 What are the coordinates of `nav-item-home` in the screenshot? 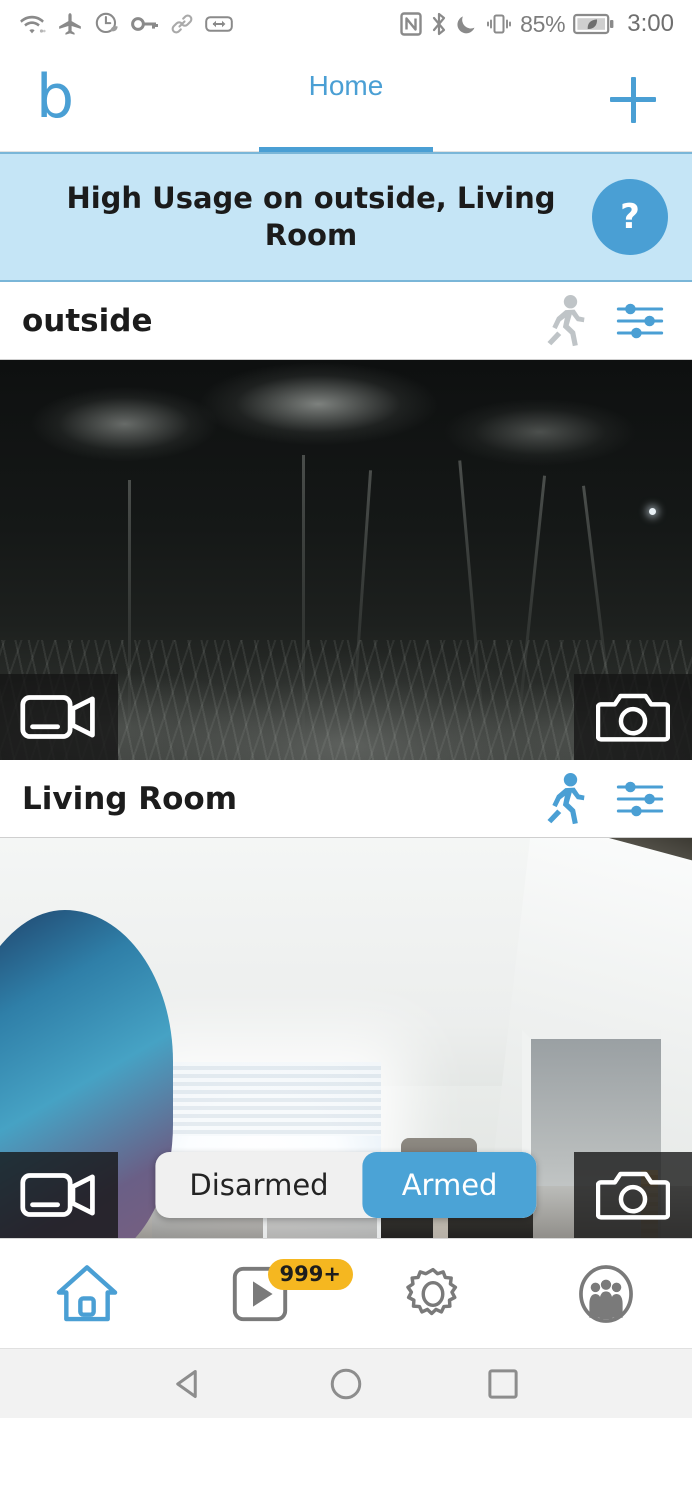 It's located at (86, 1293).